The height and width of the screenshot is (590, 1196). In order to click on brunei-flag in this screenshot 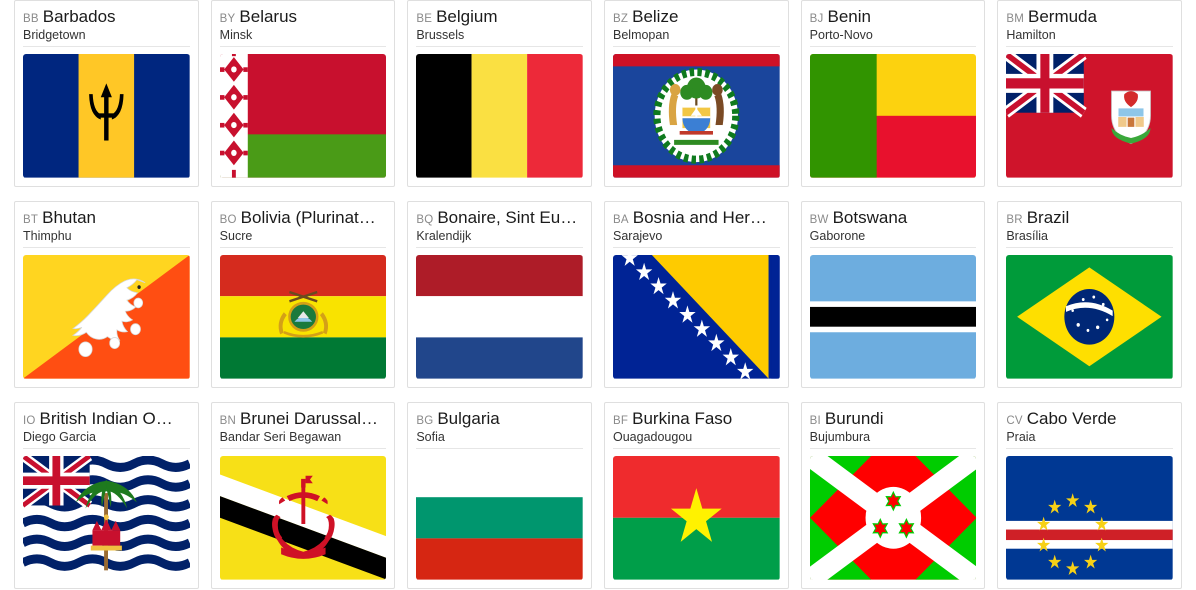, I will do `click(303, 518)`.